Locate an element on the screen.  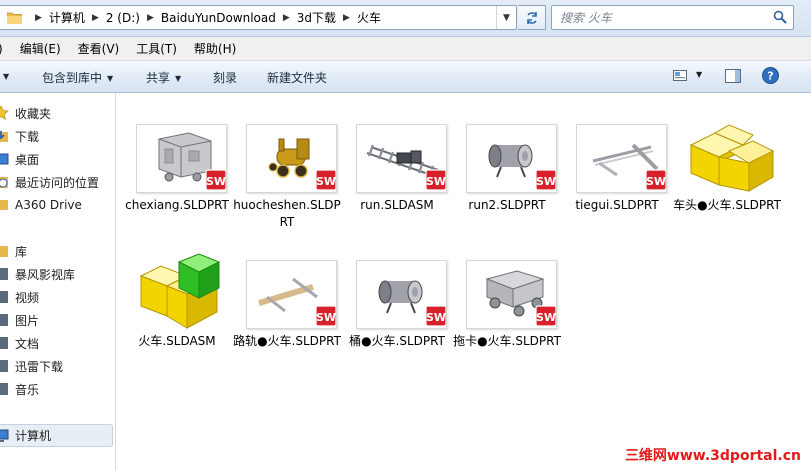
search-input is located at coordinates (660, 17).